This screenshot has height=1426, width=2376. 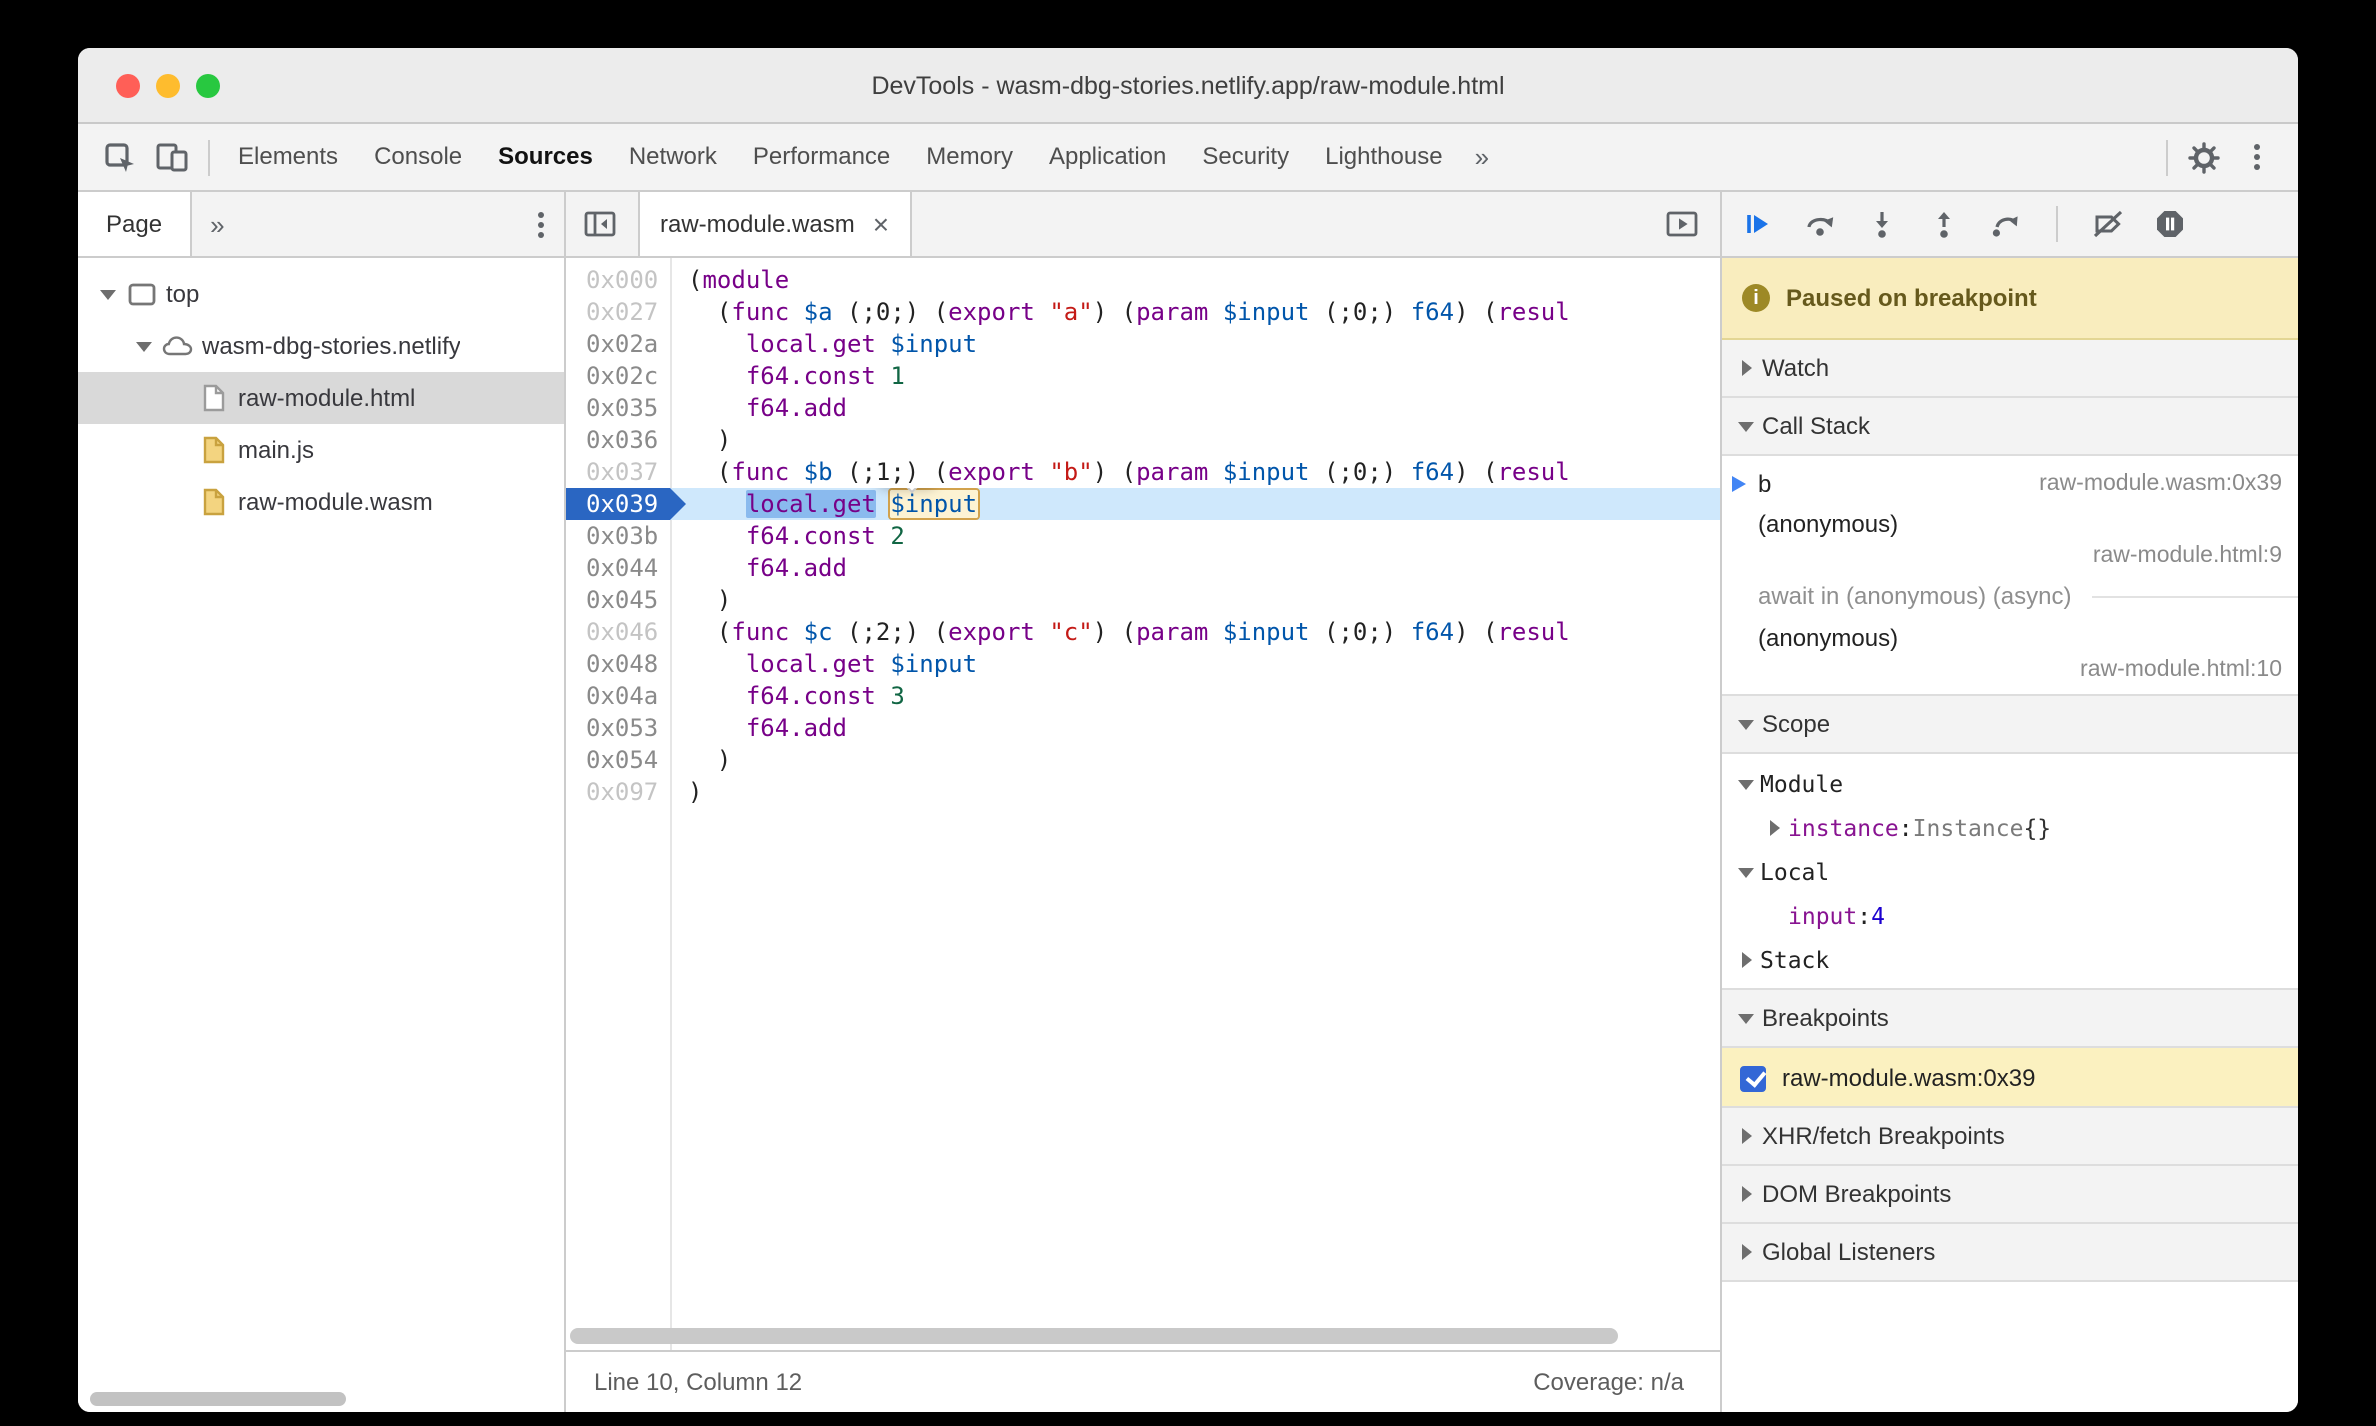 What do you see at coordinates (1143, 280) in the screenshot?
I see `code-line: 0x000 (module` at bounding box center [1143, 280].